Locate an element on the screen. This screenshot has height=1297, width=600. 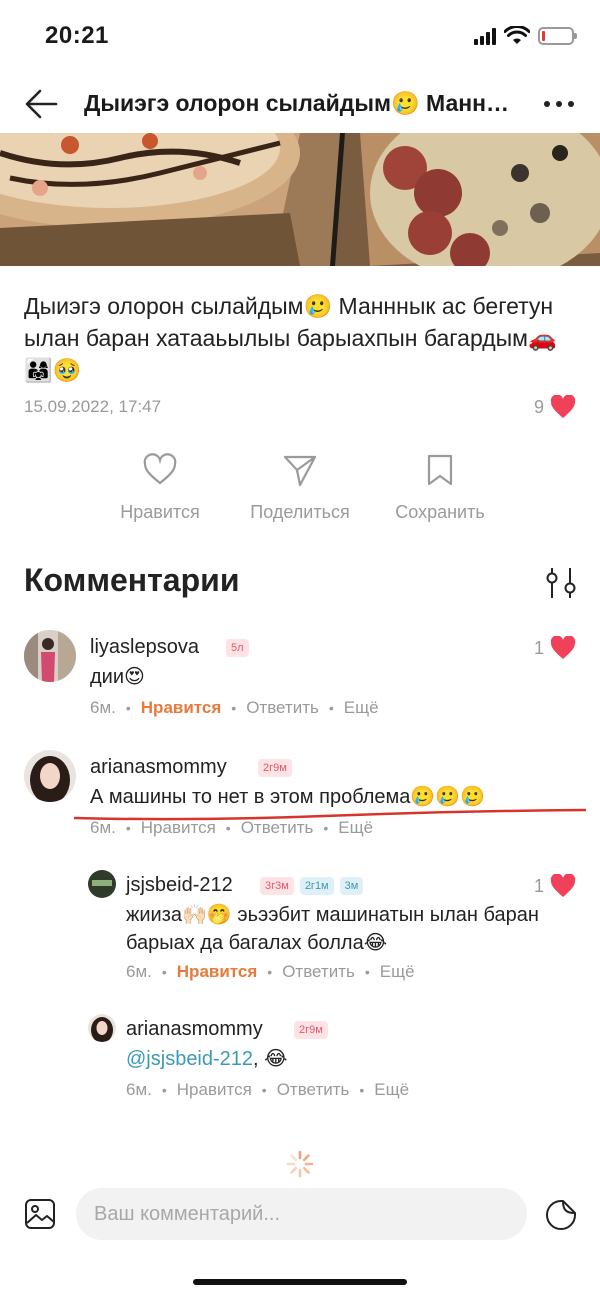
post-image is located at coordinates (300, 199).